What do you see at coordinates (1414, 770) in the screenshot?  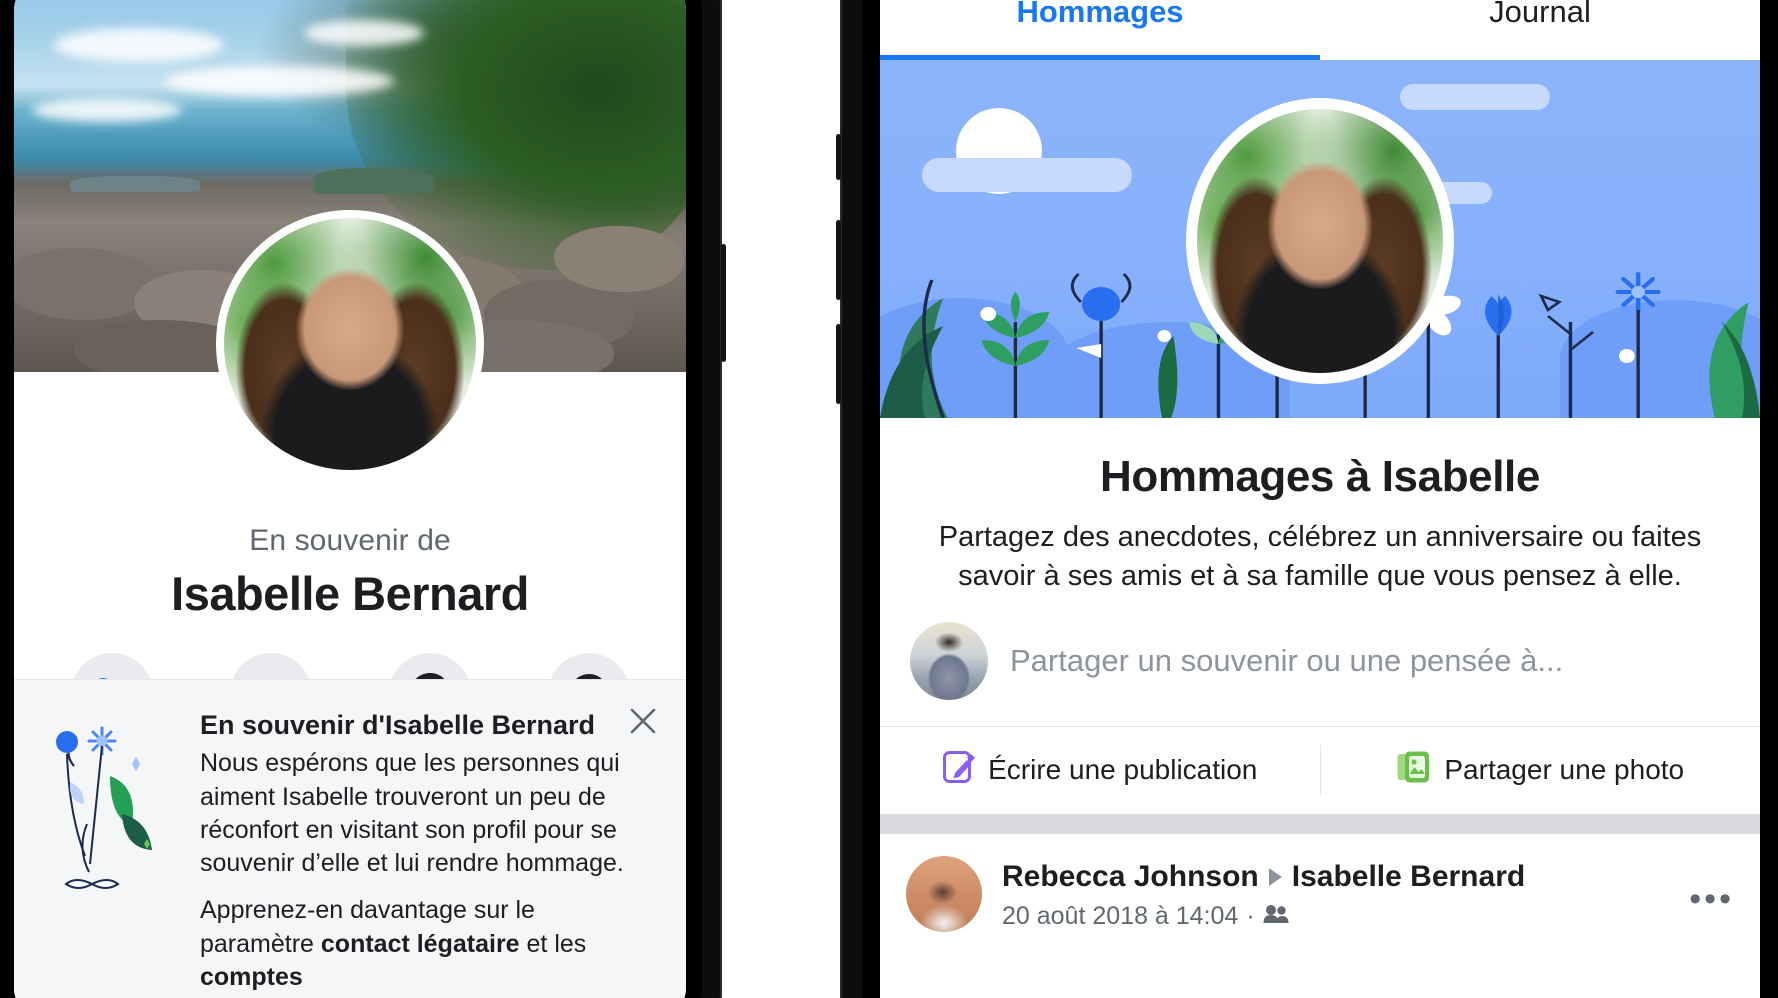 I see `photo-icon` at bounding box center [1414, 770].